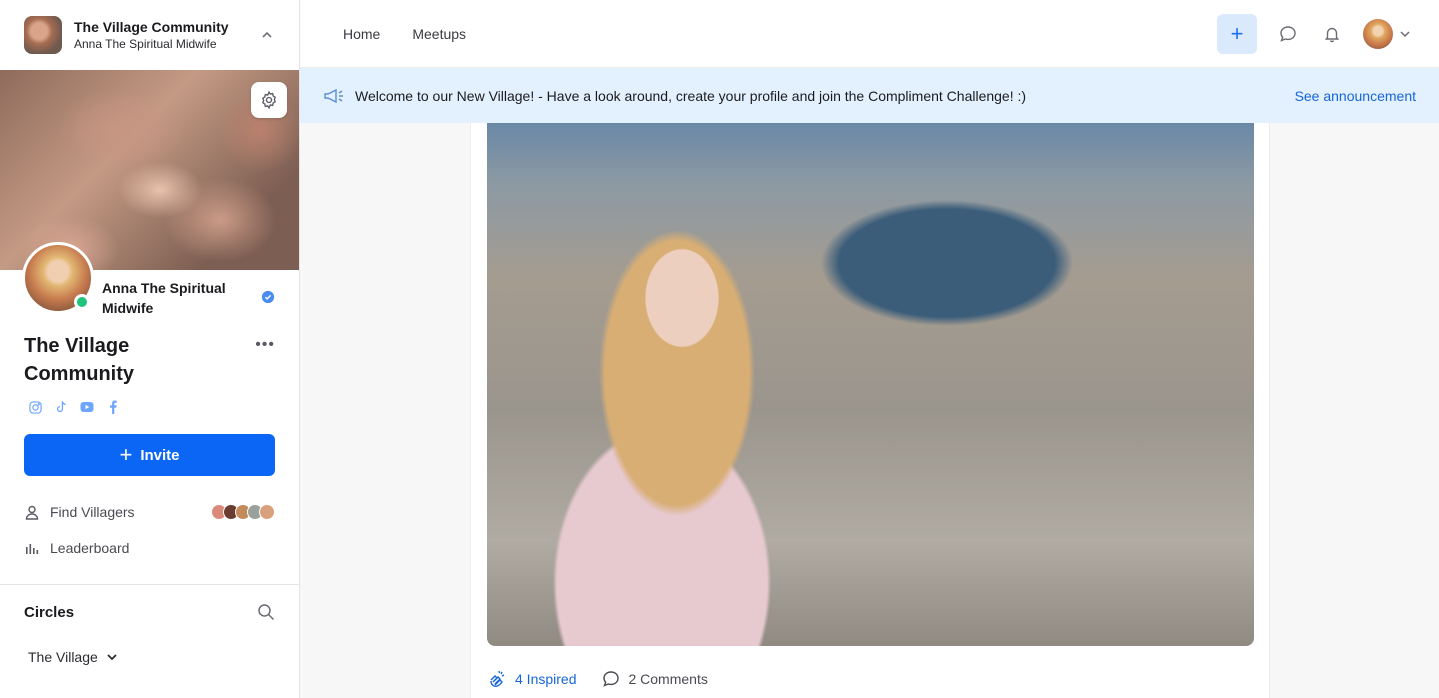 Image resolution: width=1439 pixels, height=698 pixels. Describe the element at coordinates (32, 548) in the screenshot. I see `bar-chart-icon` at that location.